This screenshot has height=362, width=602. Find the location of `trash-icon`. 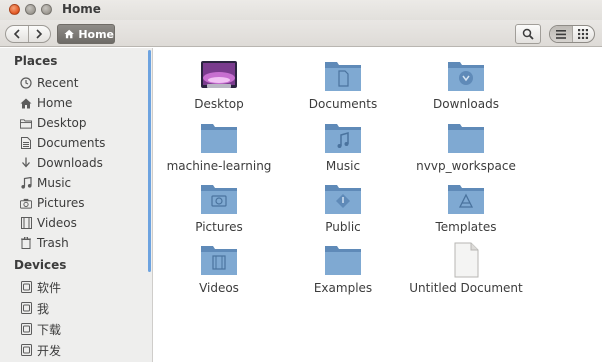

trash-icon is located at coordinates (26, 243).